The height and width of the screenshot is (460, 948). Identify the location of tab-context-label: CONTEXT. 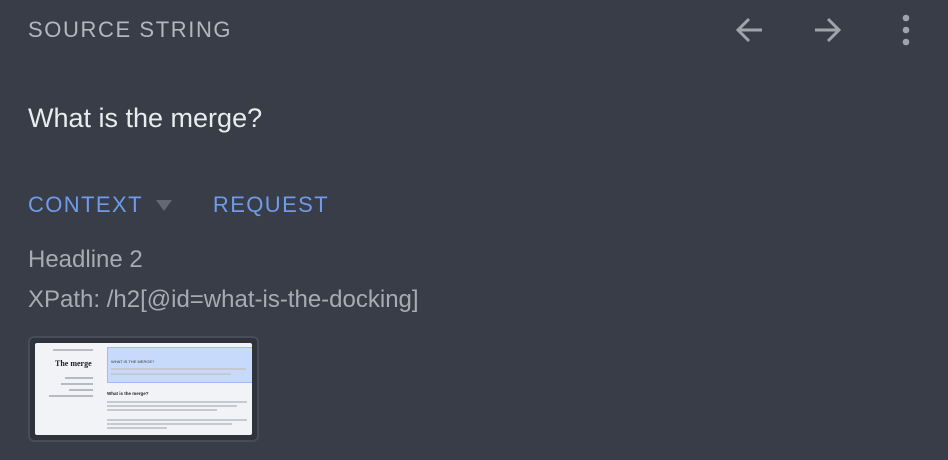
(85, 204).